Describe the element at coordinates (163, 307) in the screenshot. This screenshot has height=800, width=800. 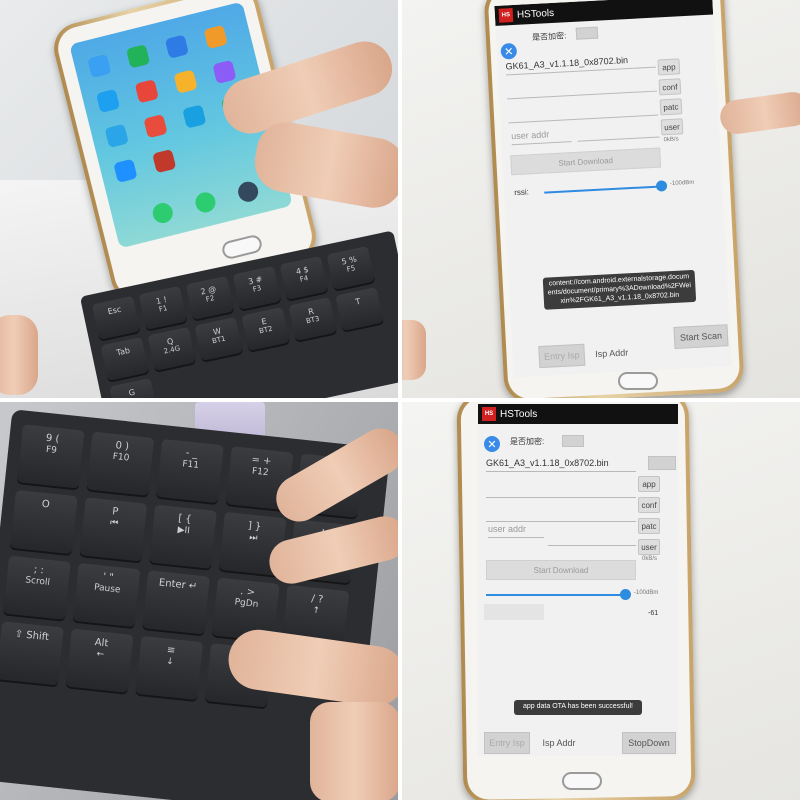
I see `keycap: 1 ! F1` at that location.